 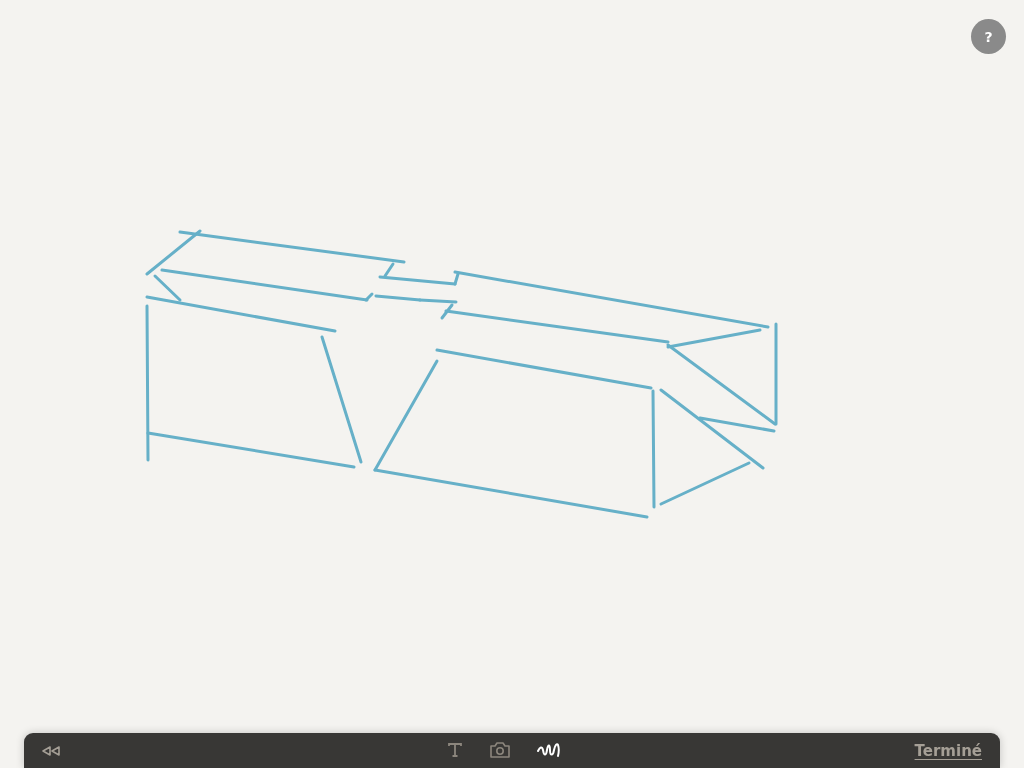 What do you see at coordinates (455, 750) in the screenshot?
I see `text-tool-icon` at bounding box center [455, 750].